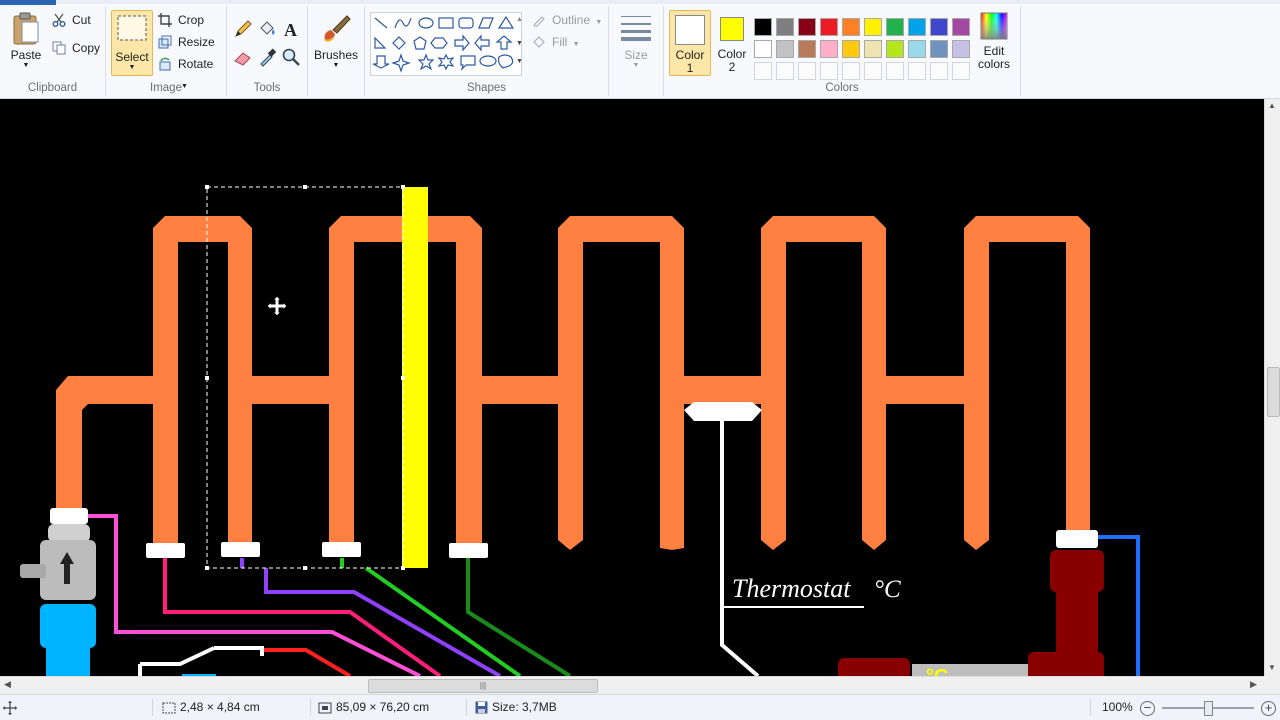  What do you see at coordinates (7, 684) in the screenshot?
I see `scroll-left-arrow-icon: ◀` at bounding box center [7, 684].